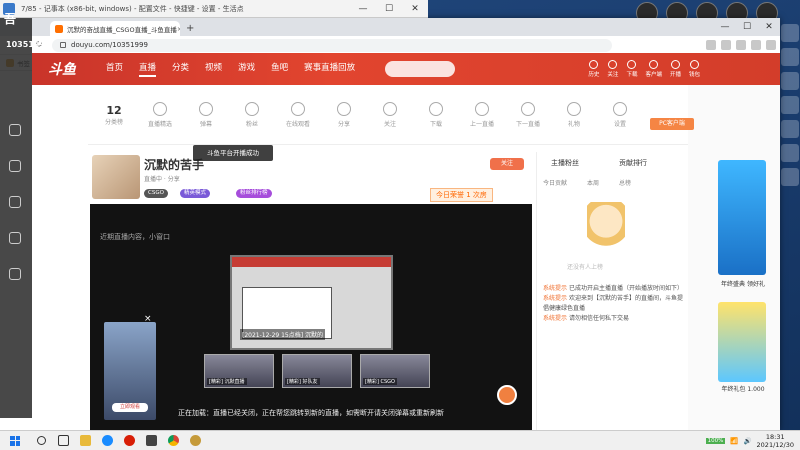 The height and width of the screenshot is (450, 800). Describe the element at coordinates (135, 237) in the screenshot. I see `player-controls: 近期直播内容，小窗口` at that location.